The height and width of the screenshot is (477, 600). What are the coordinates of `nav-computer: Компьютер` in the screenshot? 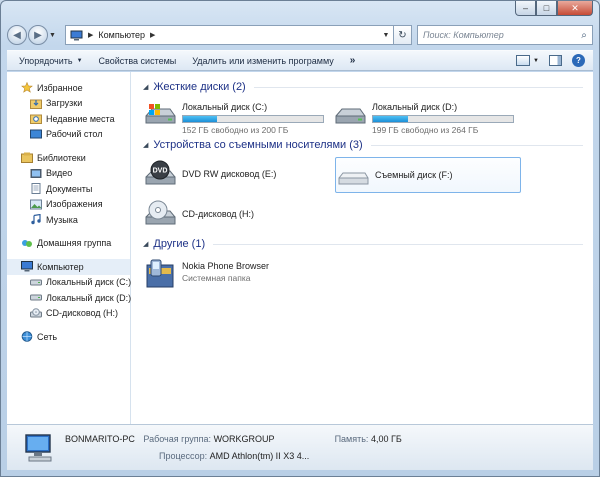 It's located at (68, 267).